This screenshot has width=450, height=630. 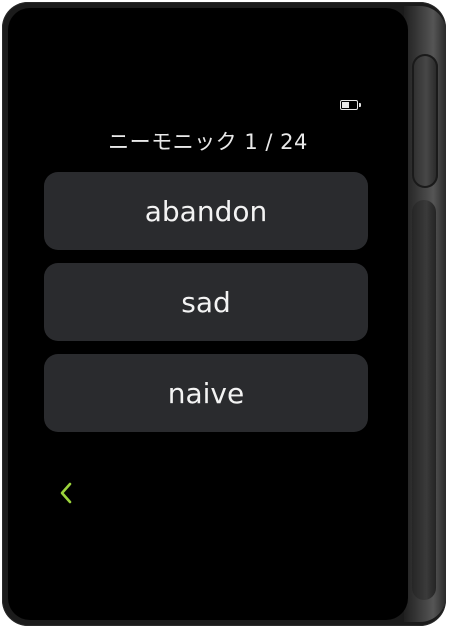 I want to click on battery-icon, so click(x=350, y=105).